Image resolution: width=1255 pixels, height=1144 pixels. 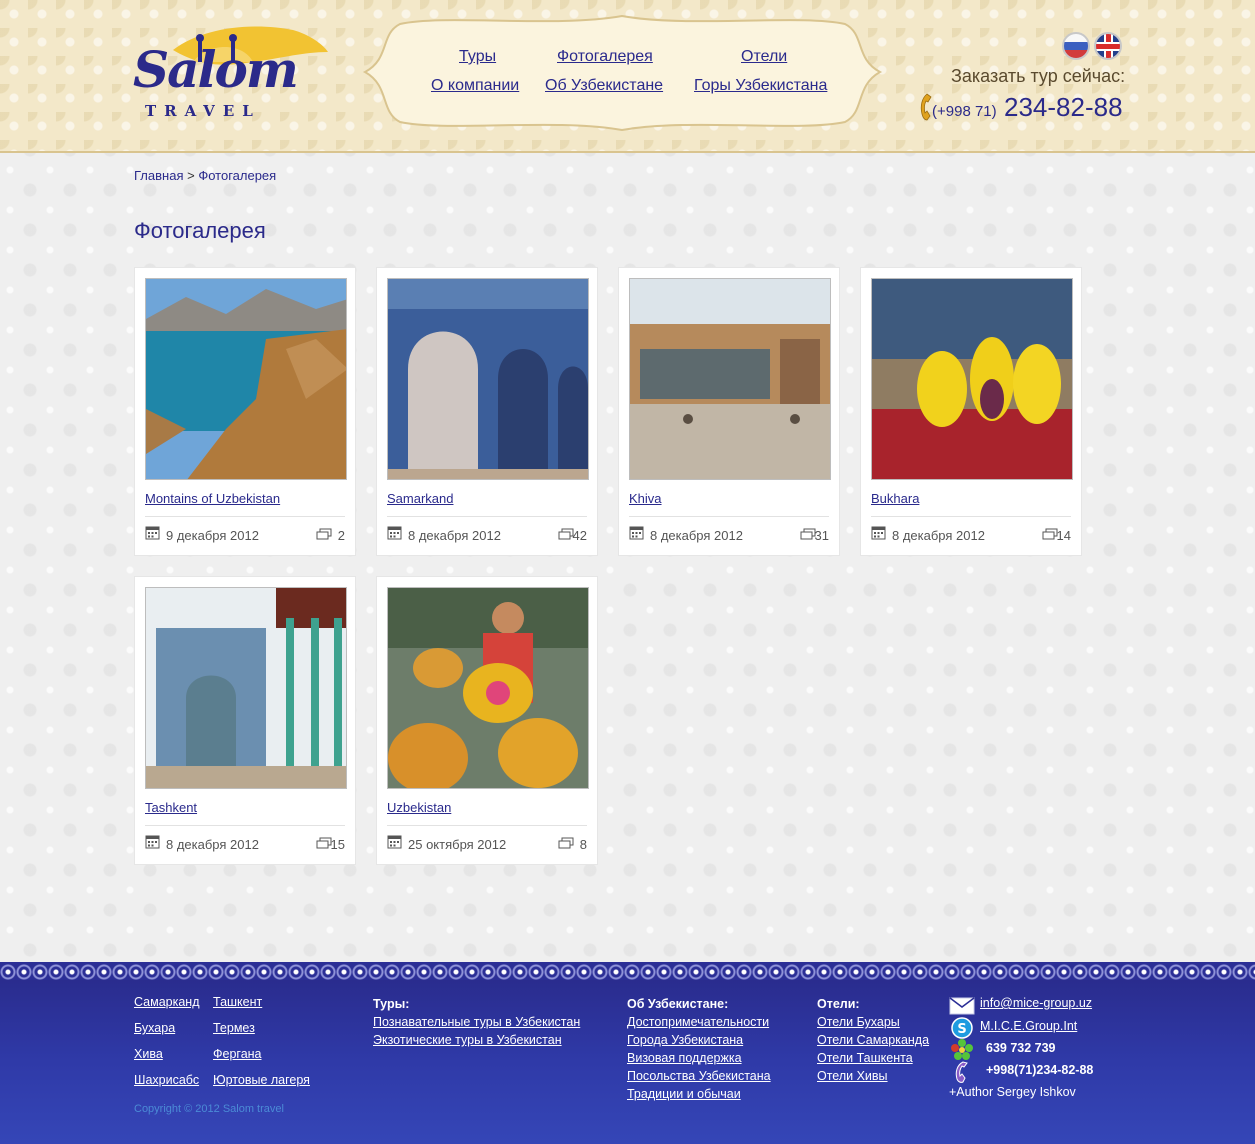 I want to click on footer-hotels-link: Отели Самарканда, so click(x=873, y=1040).